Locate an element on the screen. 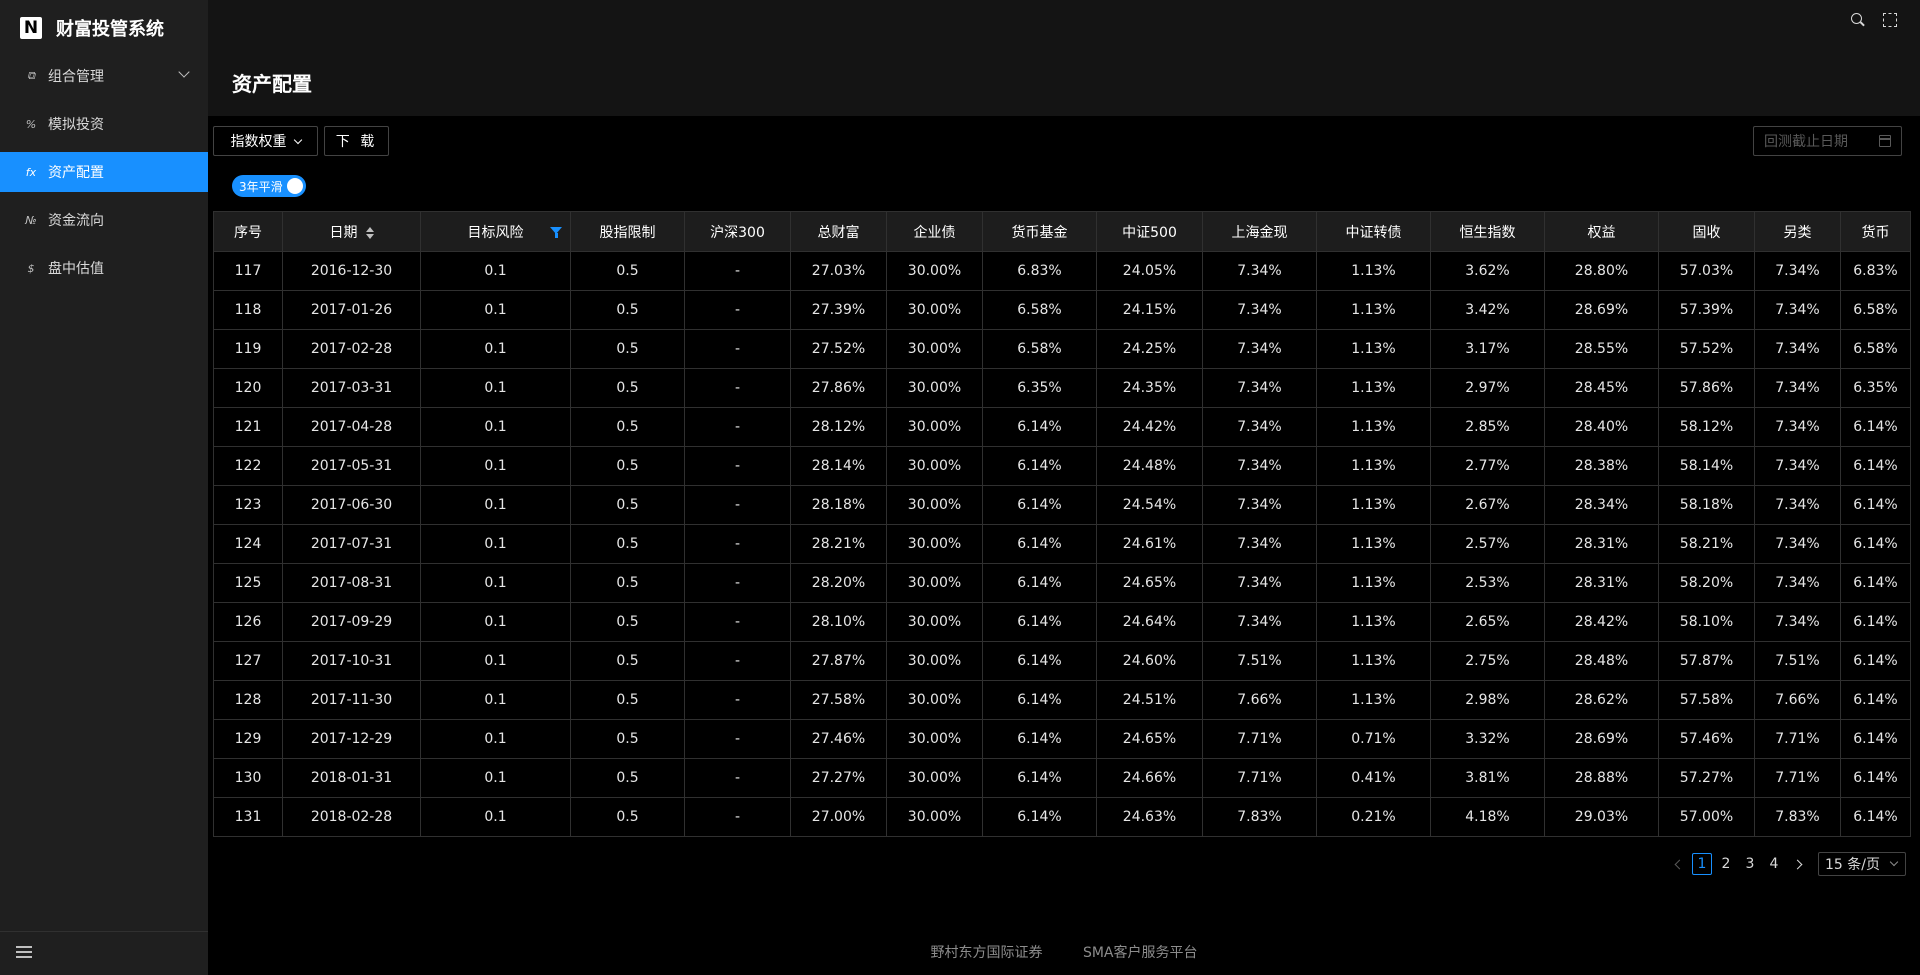 This screenshot has height=975, width=1920. sort-icon is located at coordinates (369, 232).